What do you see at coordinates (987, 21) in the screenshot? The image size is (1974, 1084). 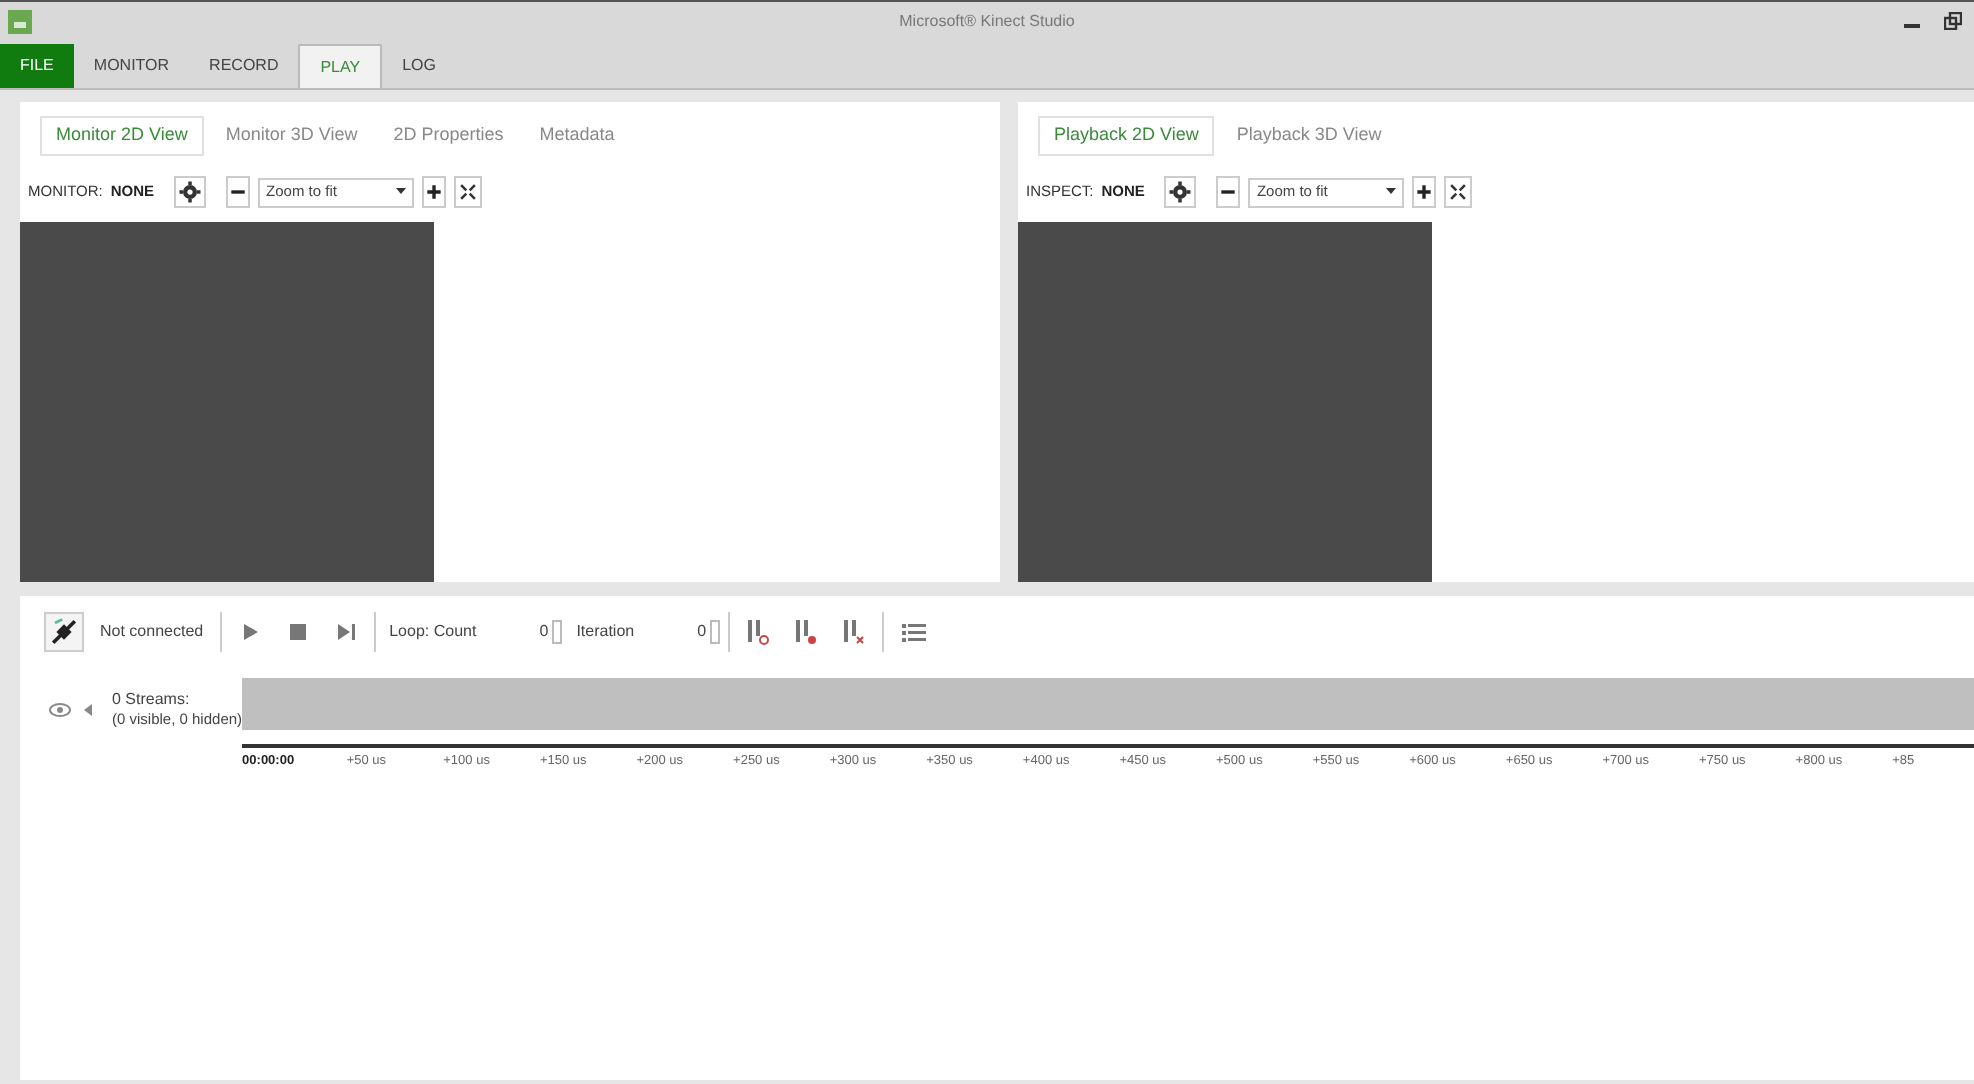 I see `window-title: Microsoft® Kinect Studio` at bounding box center [987, 21].